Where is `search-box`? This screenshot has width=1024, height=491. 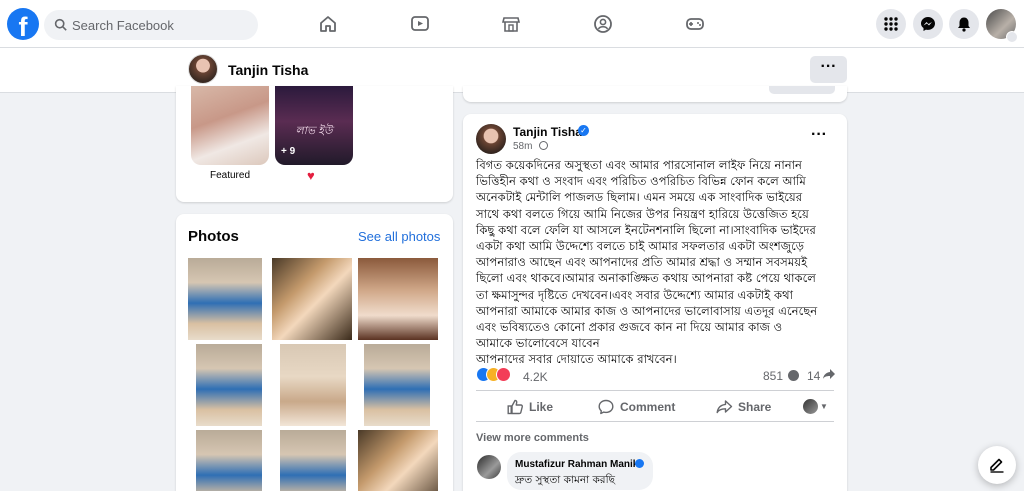 search-box is located at coordinates (151, 25).